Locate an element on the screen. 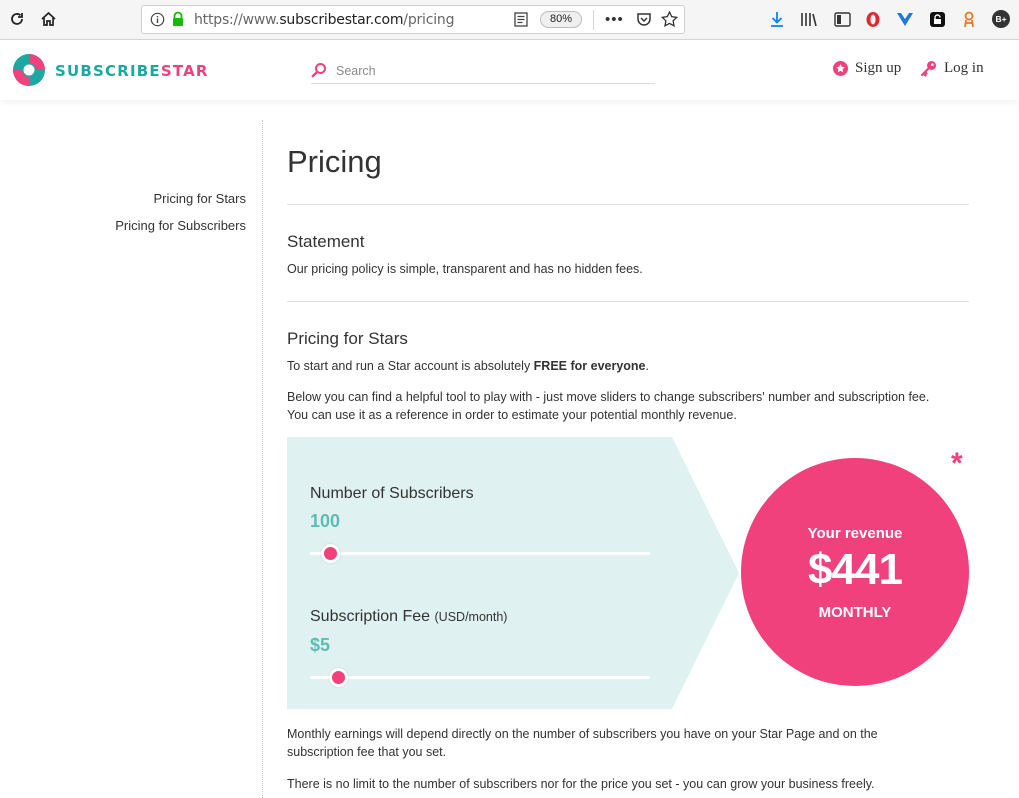 The height and width of the screenshot is (798, 1019). sidebar-toggle-icon is located at coordinates (842, 19).